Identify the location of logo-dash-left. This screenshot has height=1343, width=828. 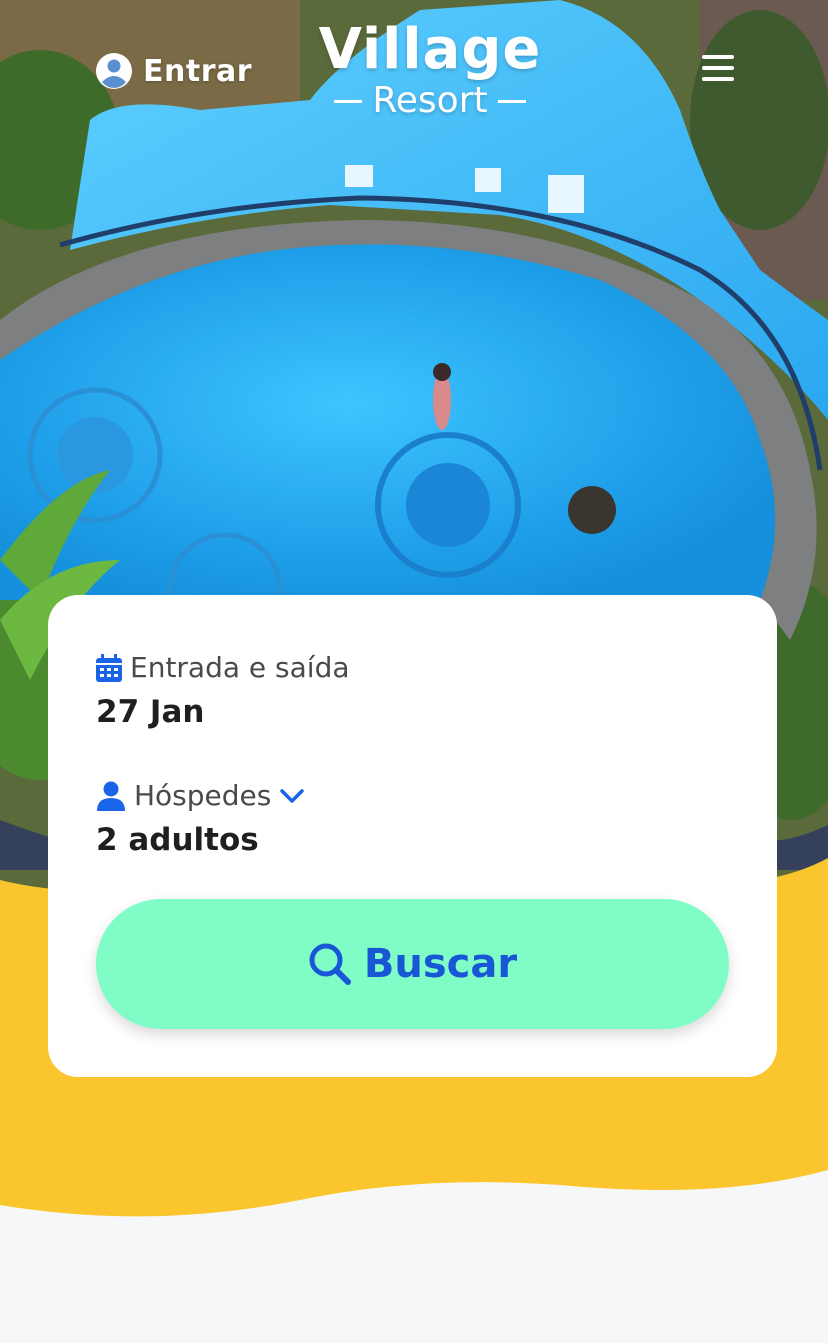
(348, 101).